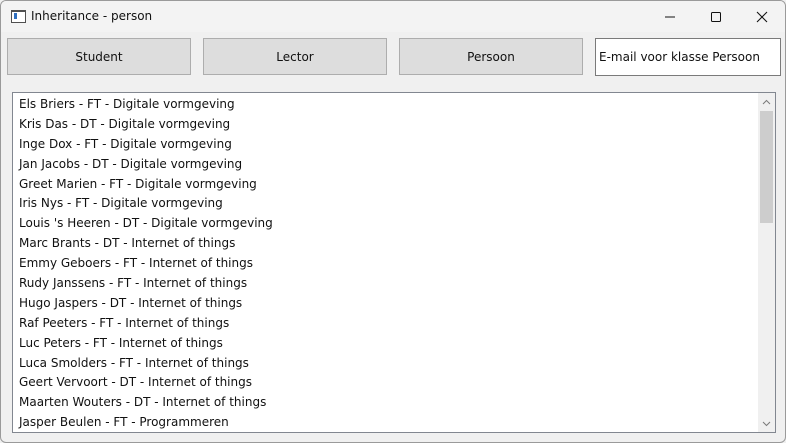 Image resolution: width=786 pixels, height=443 pixels. Describe the element at coordinates (393, 16) in the screenshot. I see `title-bar: Inheritance - person` at that location.